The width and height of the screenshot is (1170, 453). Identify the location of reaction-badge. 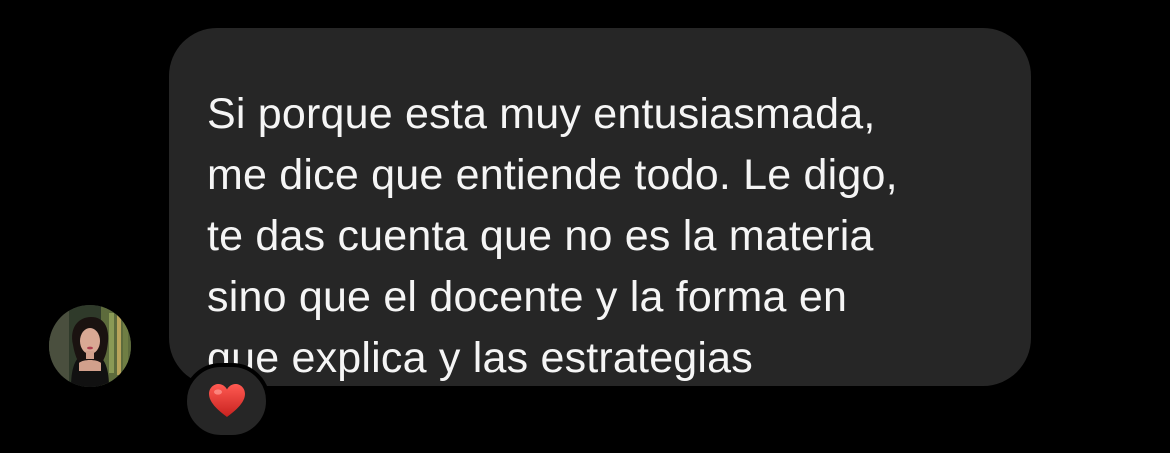
(226, 401).